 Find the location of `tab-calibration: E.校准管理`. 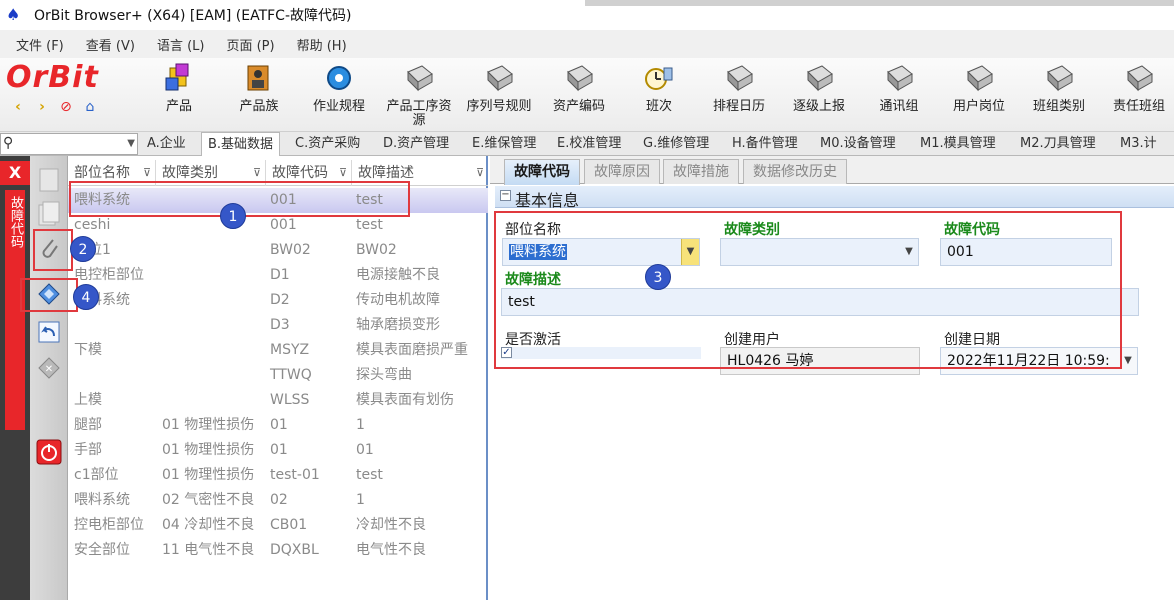

tab-calibration: E.校准管理 is located at coordinates (589, 143).